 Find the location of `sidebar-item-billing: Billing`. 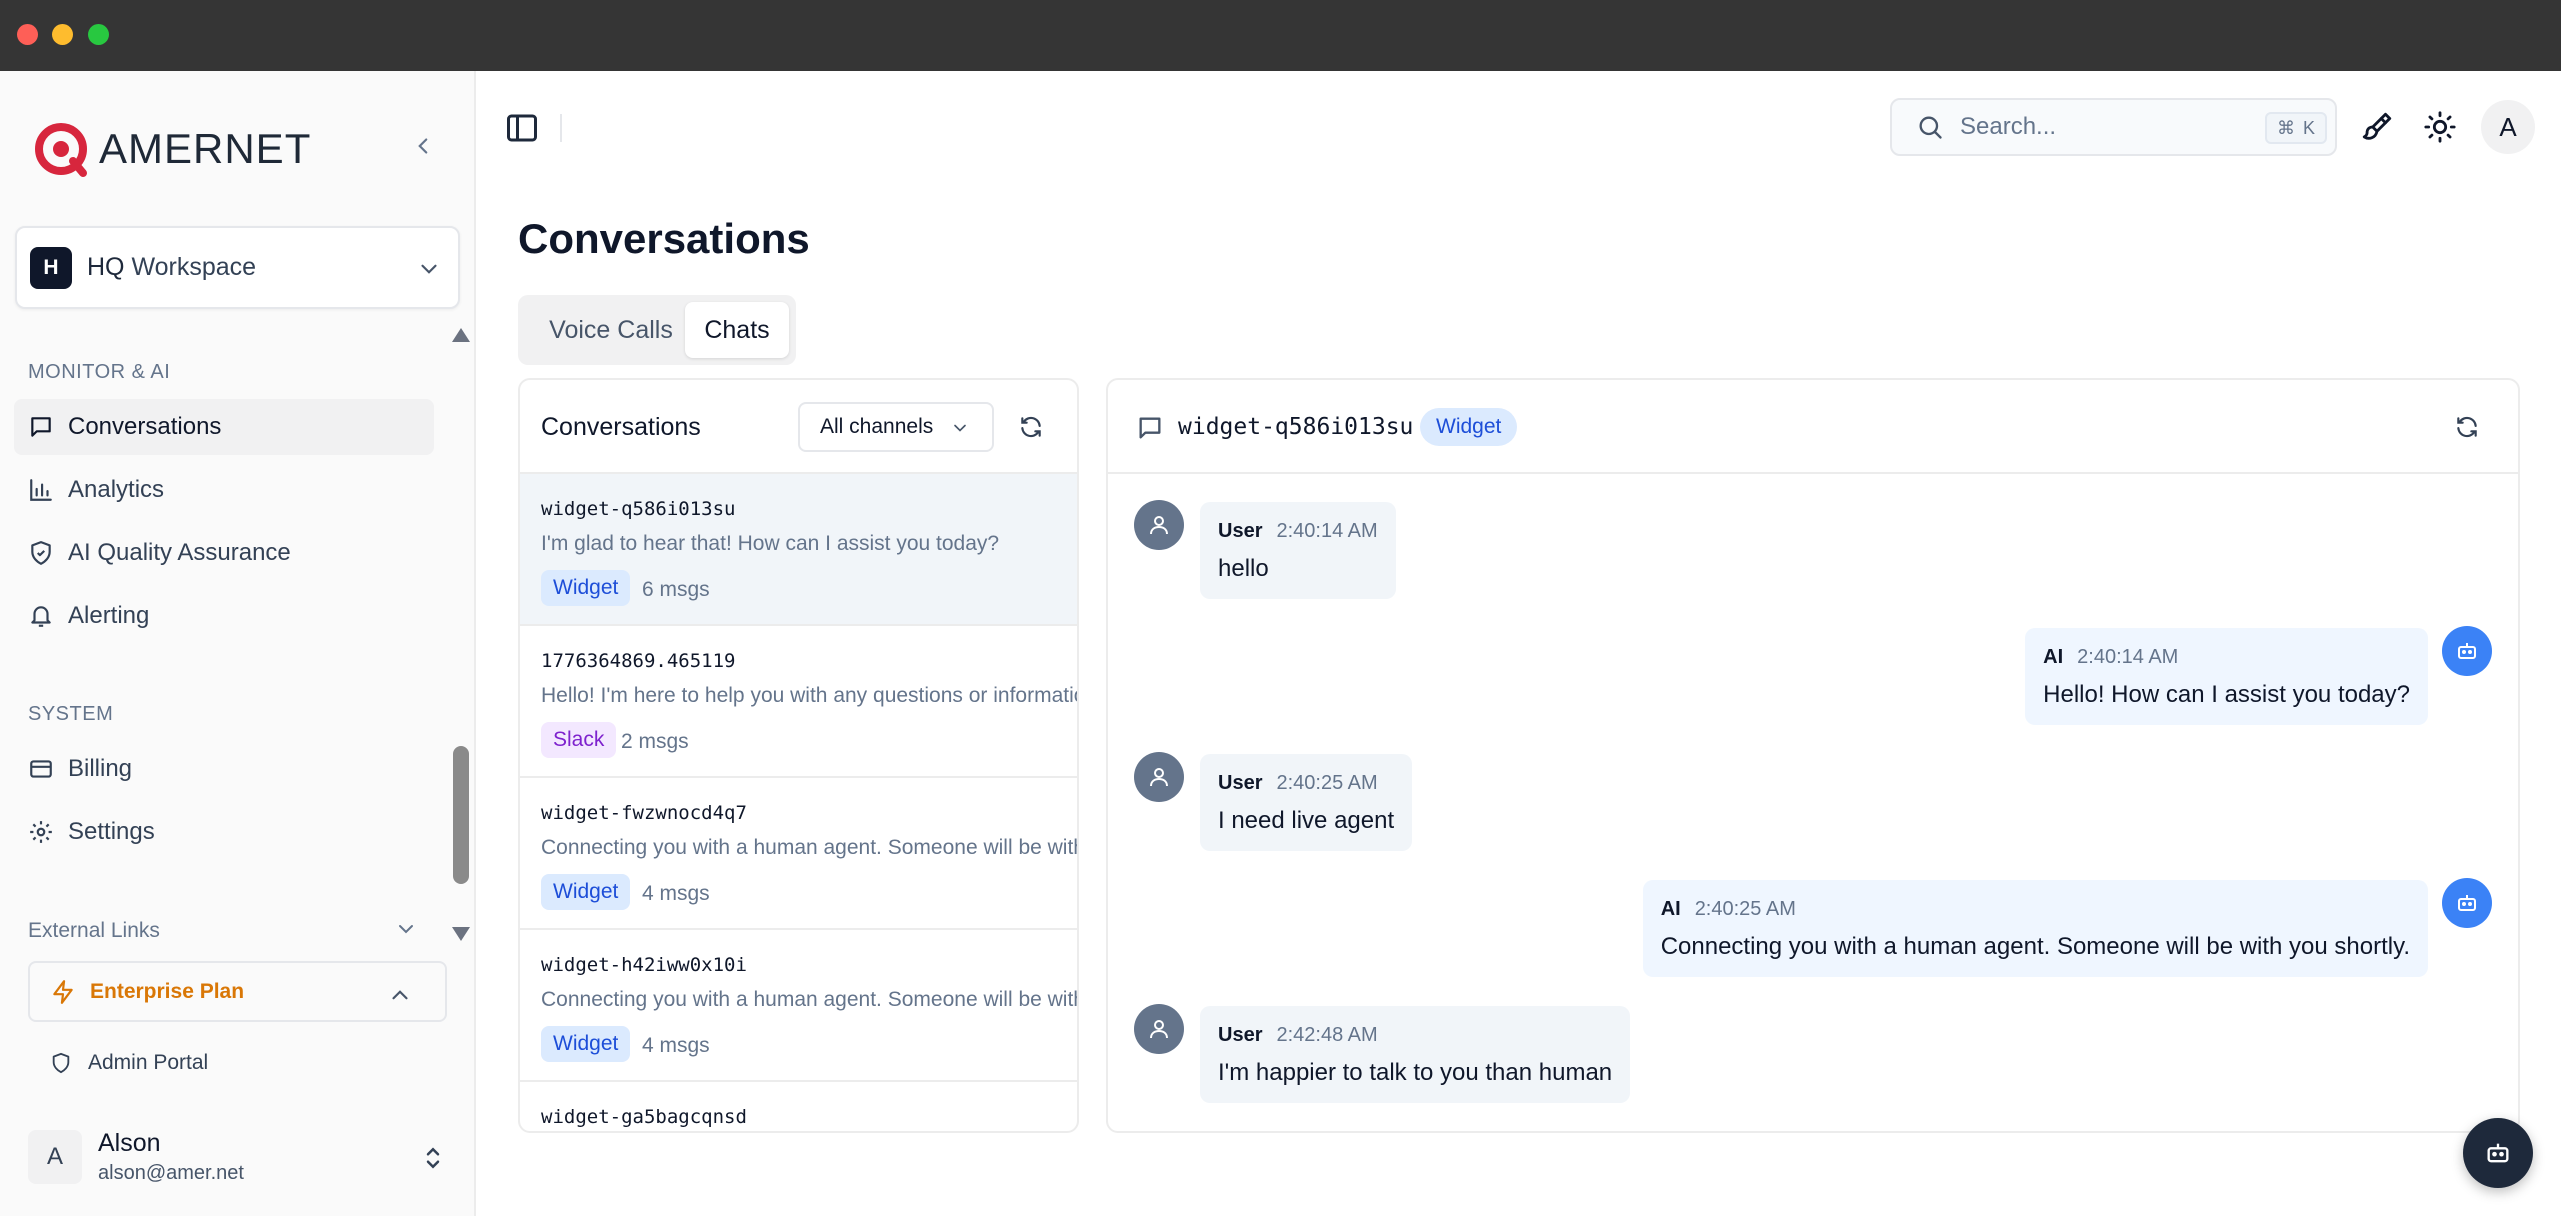

sidebar-item-billing: Billing is located at coordinates (224, 769).